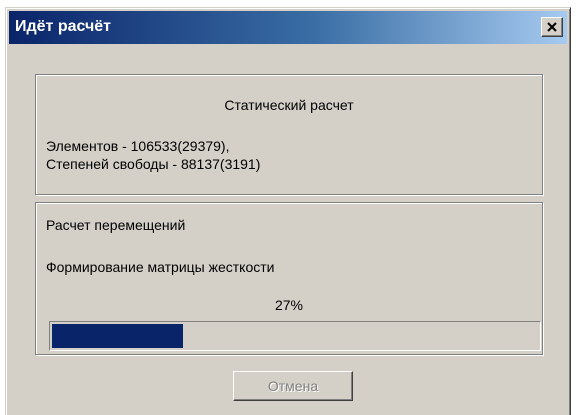 This screenshot has height=415, width=576. I want to click on progress-bar-fill, so click(117, 336).